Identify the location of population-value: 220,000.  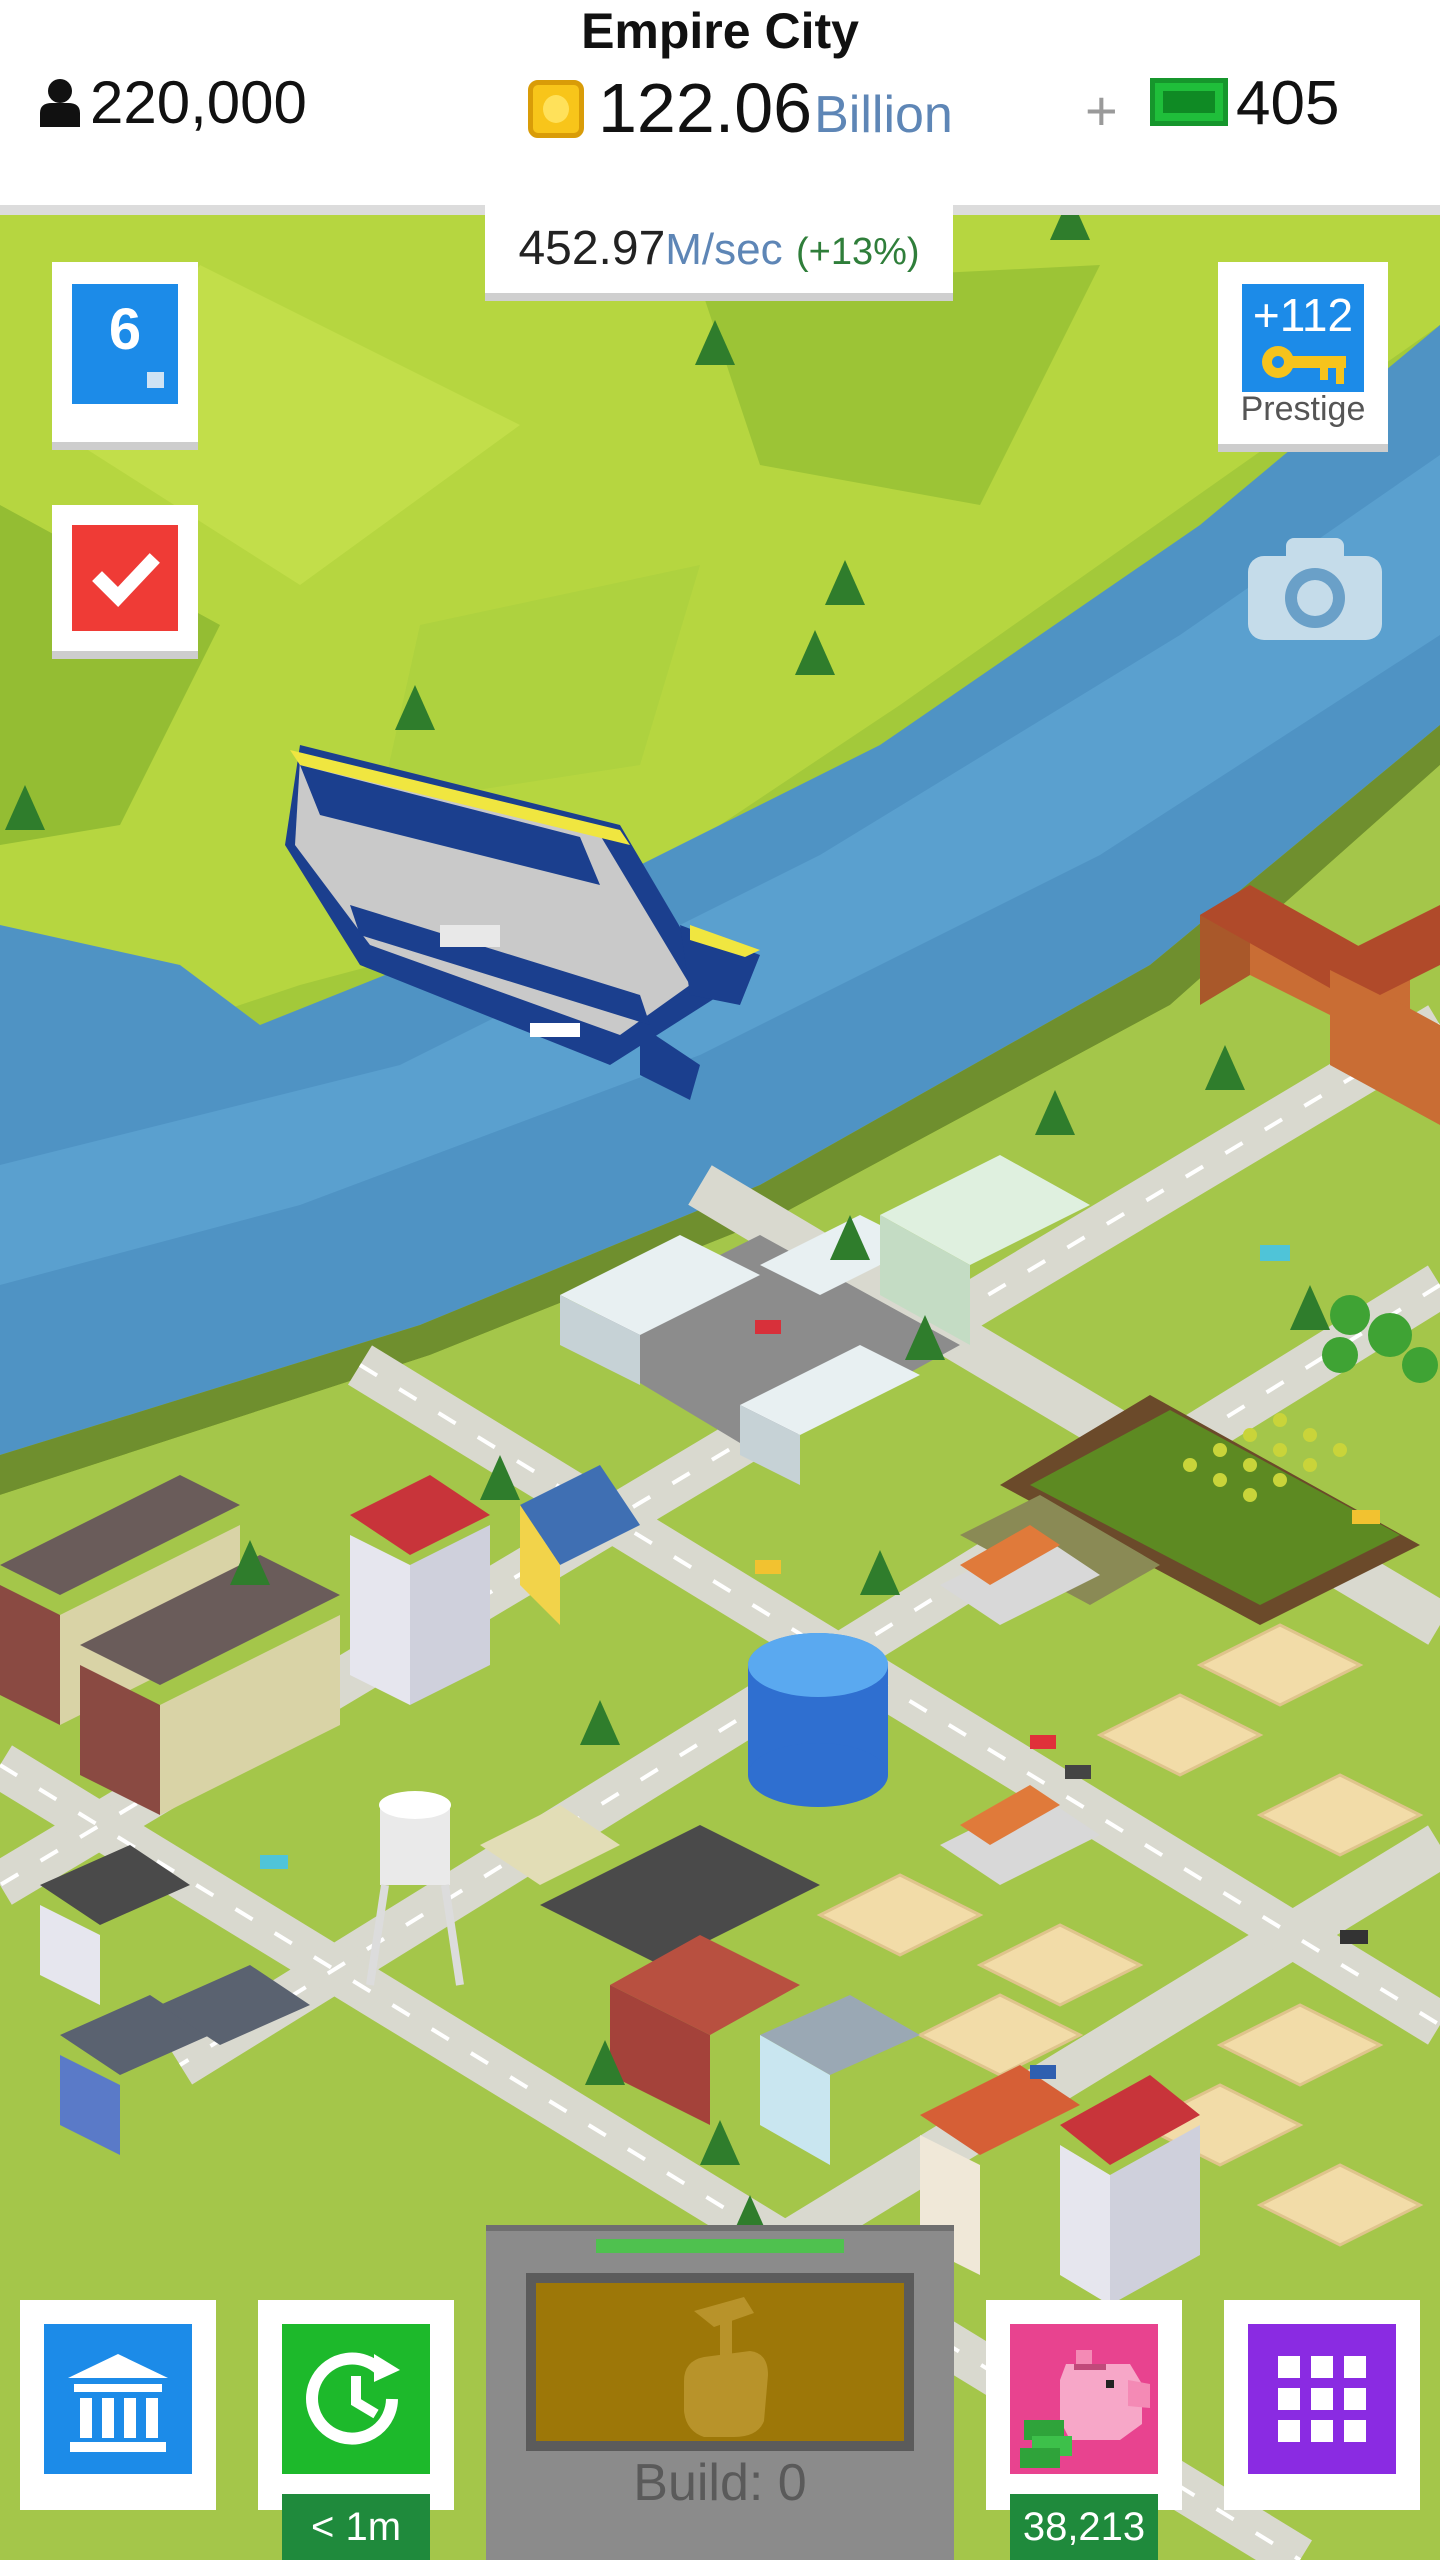
(198, 102).